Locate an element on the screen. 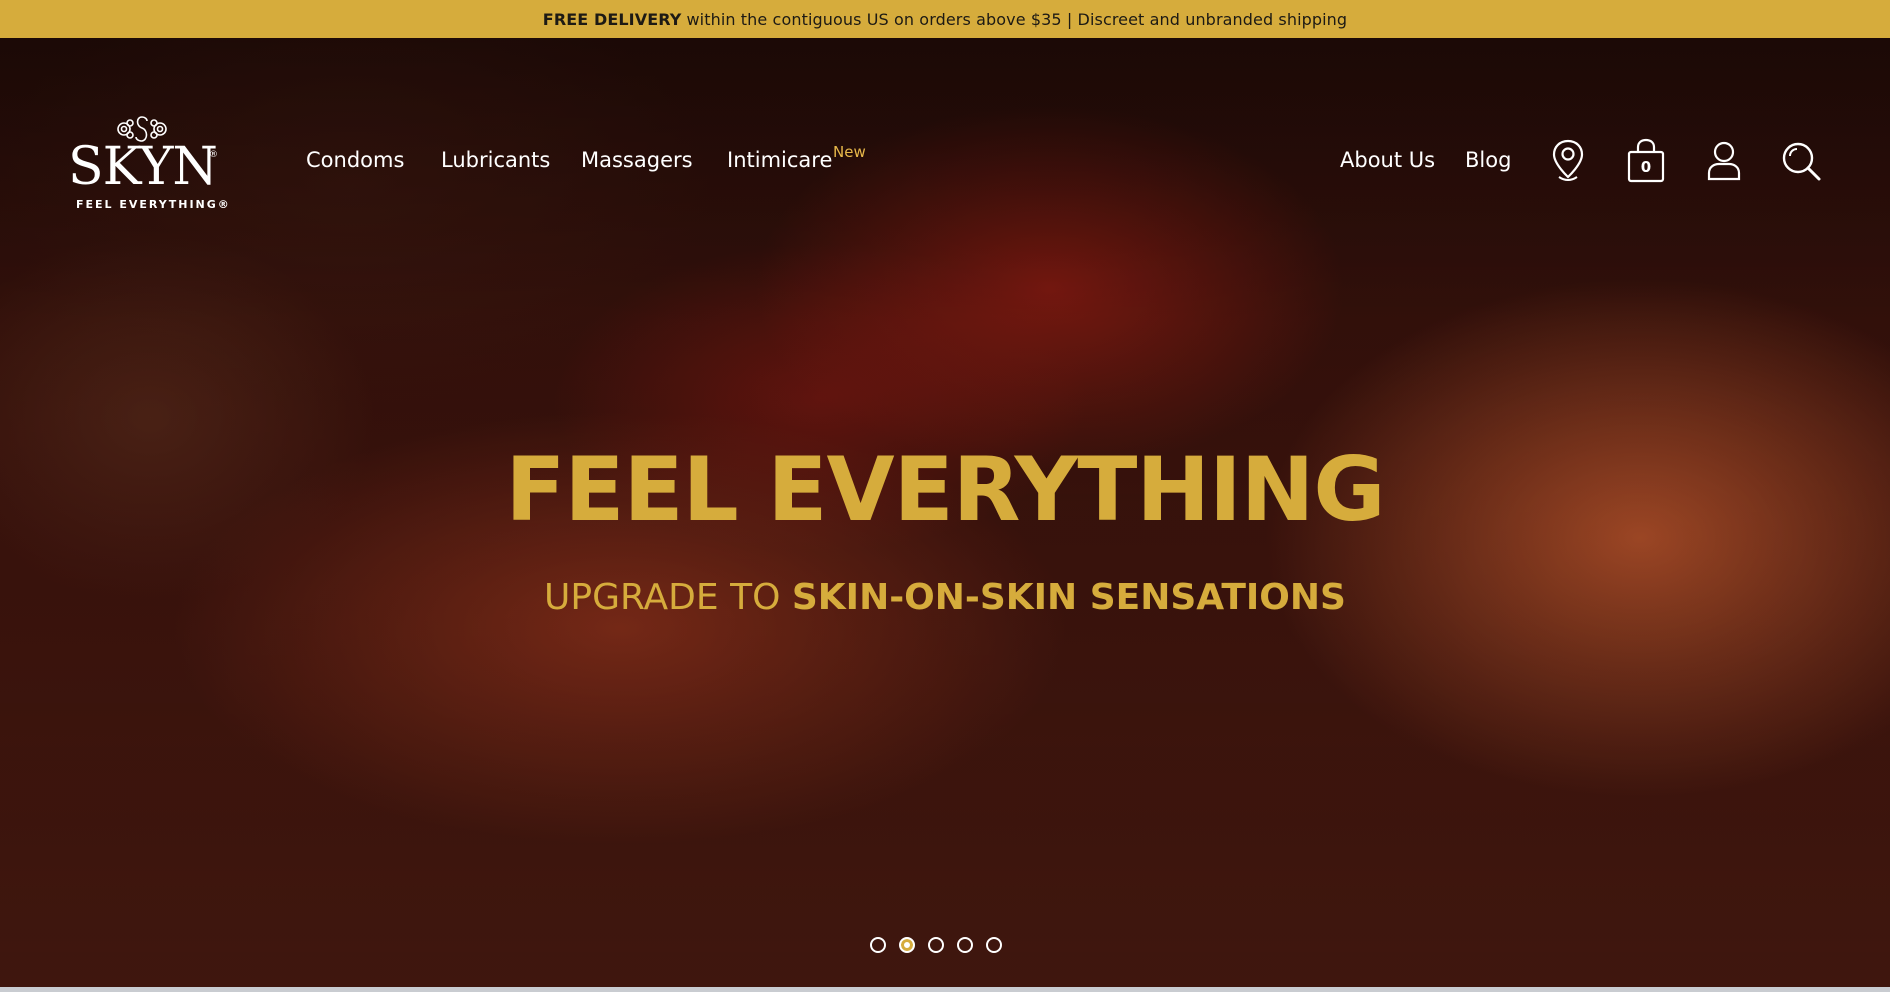  hero-headline: FEEL EVERYTHING is located at coordinates (945, 489).